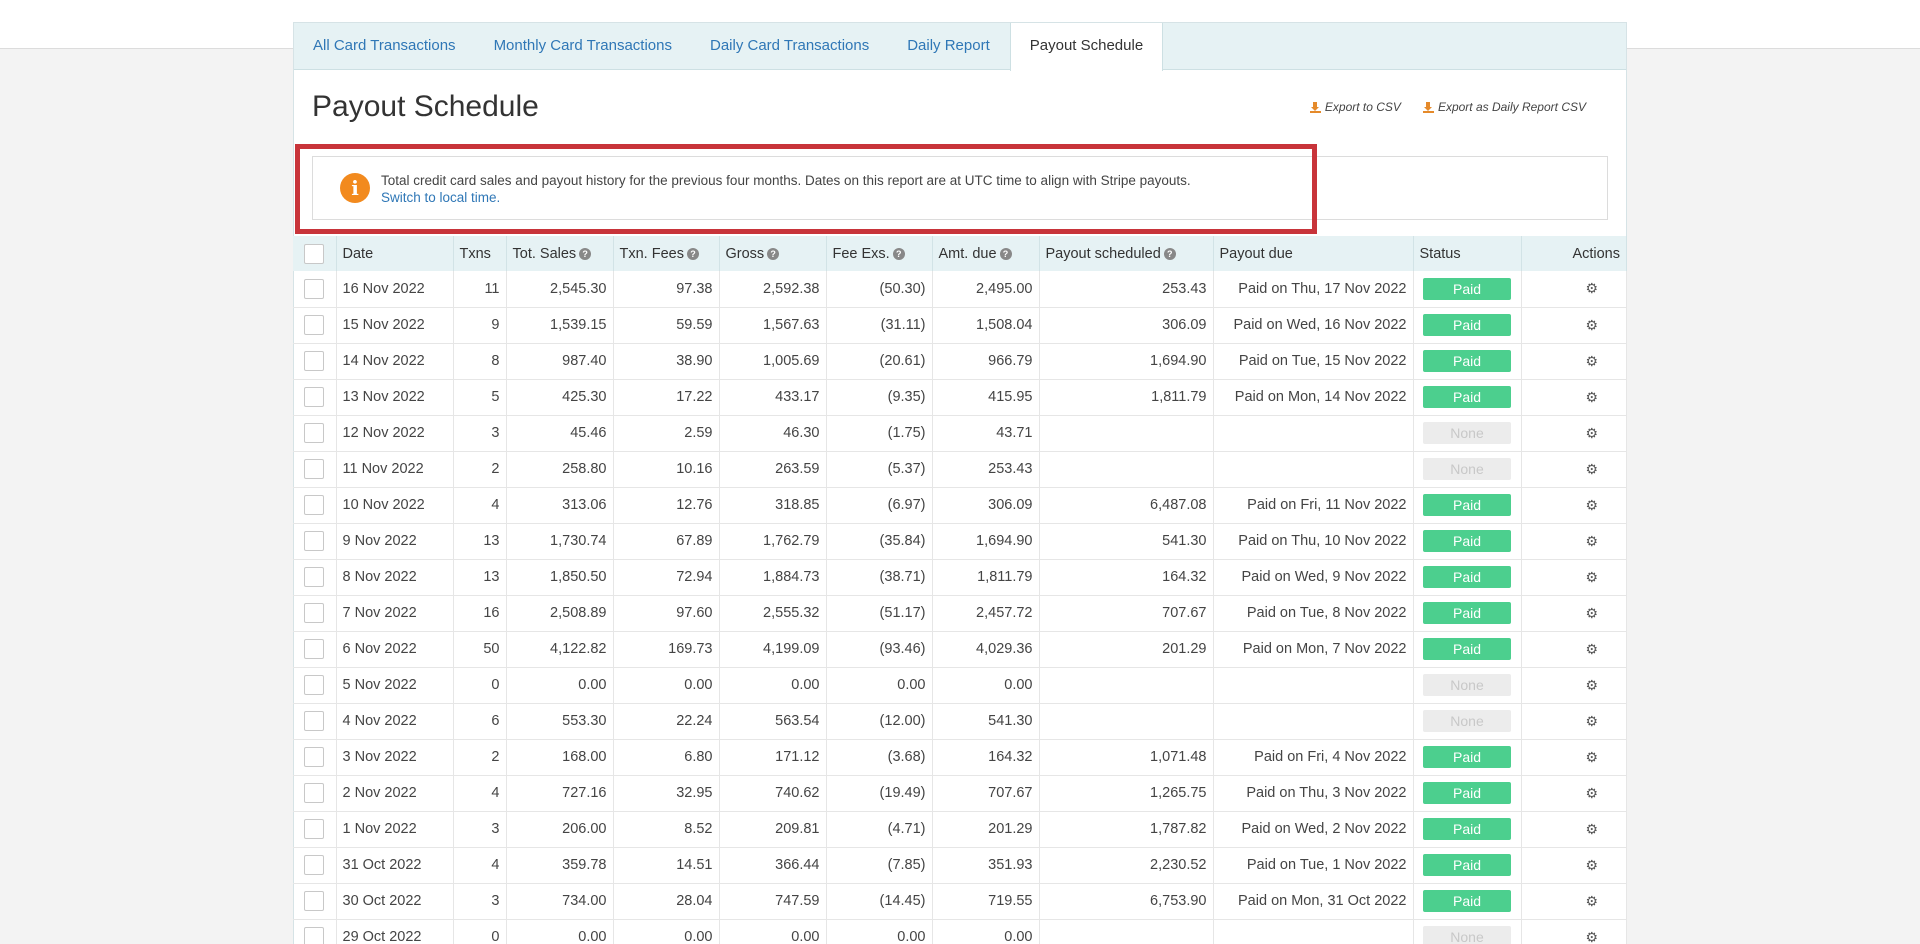 The width and height of the screenshot is (1920, 944). I want to click on export-daily-csv-link: Export as Daily Report CSV, so click(1504, 107).